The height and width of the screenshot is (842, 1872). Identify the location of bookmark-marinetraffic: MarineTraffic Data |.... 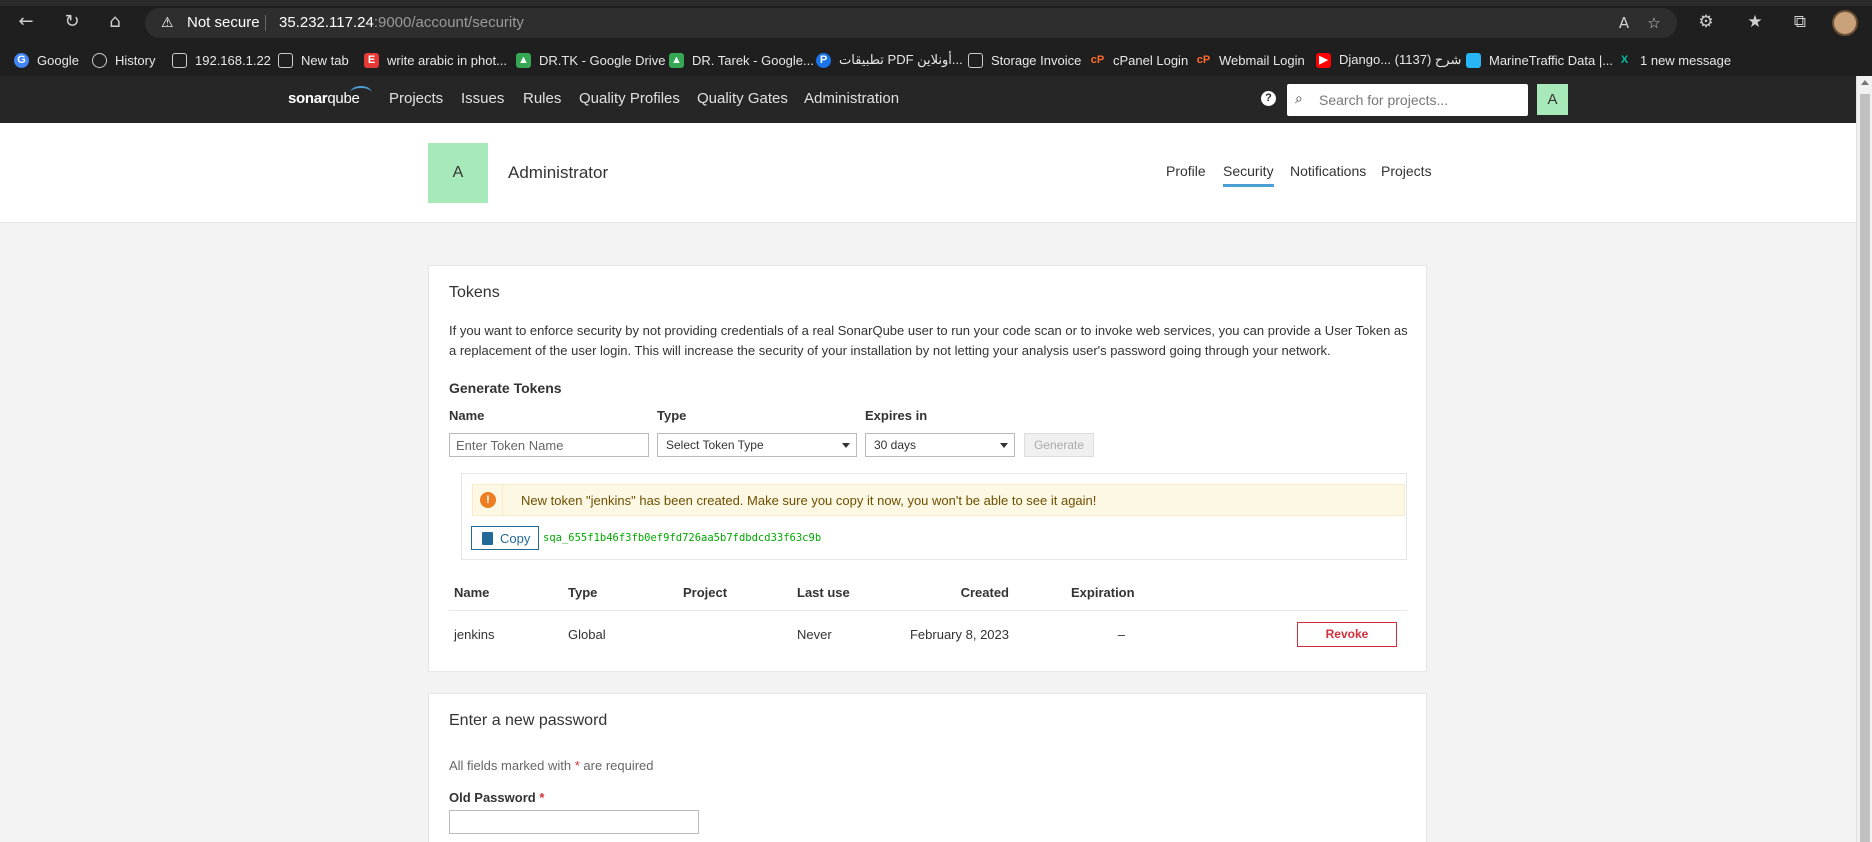
(1539, 60).